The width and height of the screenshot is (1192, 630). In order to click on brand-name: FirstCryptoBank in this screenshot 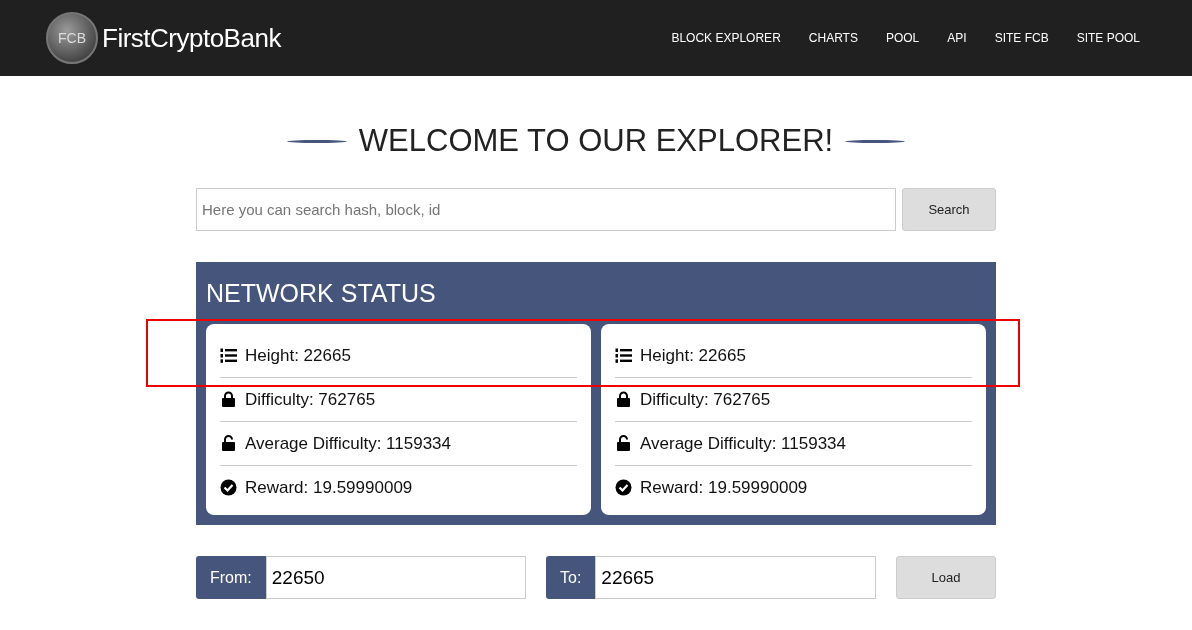, I will do `click(191, 38)`.